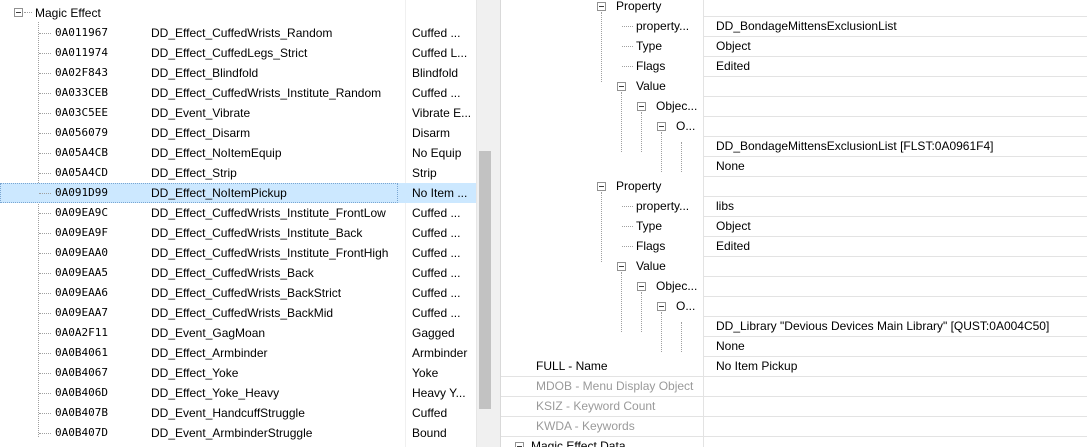  What do you see at coordinates (901, 206) in the screenshot?
I see `field-value: libs` at bounding box center [901, 206].